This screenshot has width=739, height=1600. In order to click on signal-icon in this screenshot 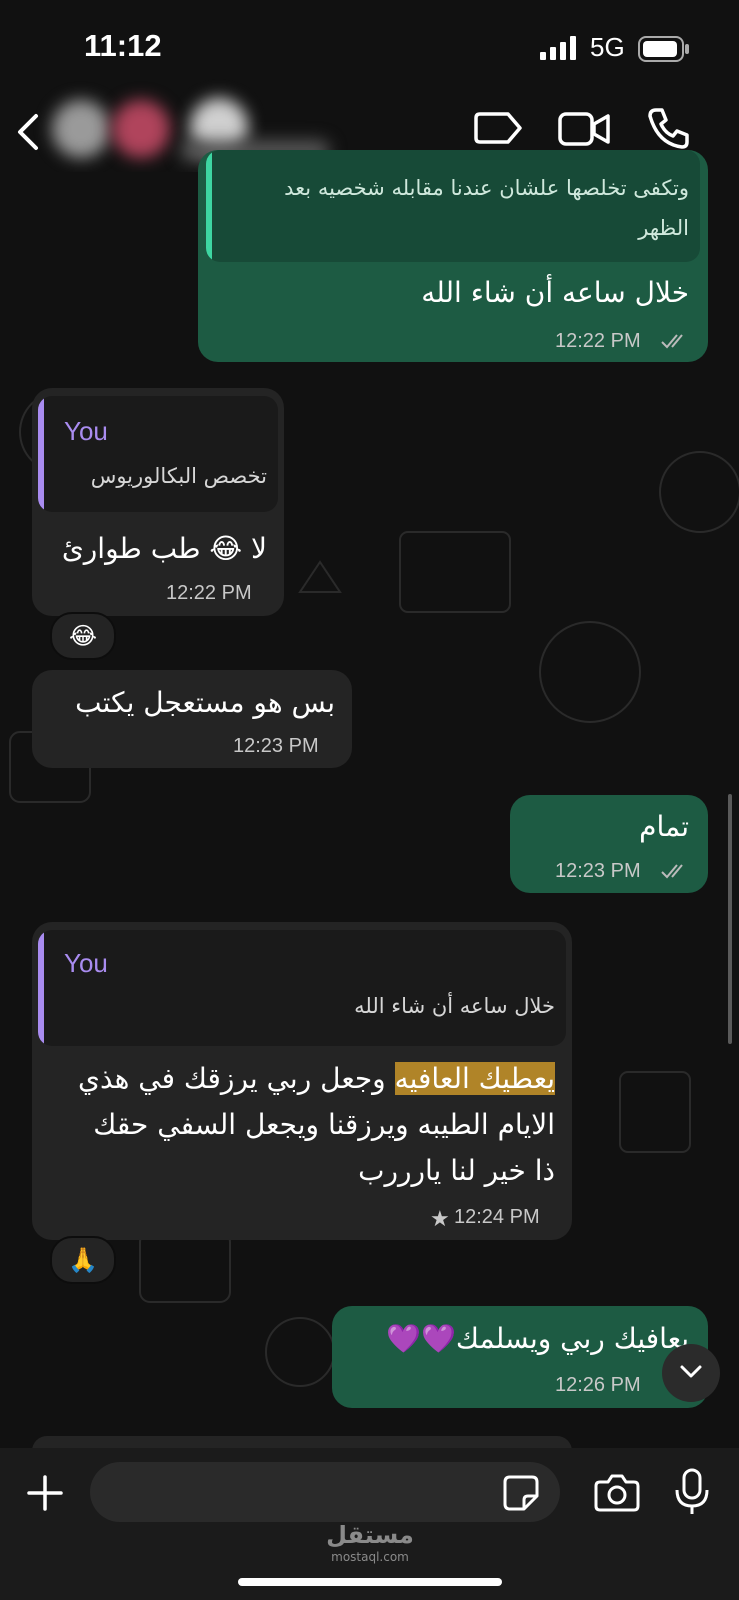, I will do `click(558, 48)`.